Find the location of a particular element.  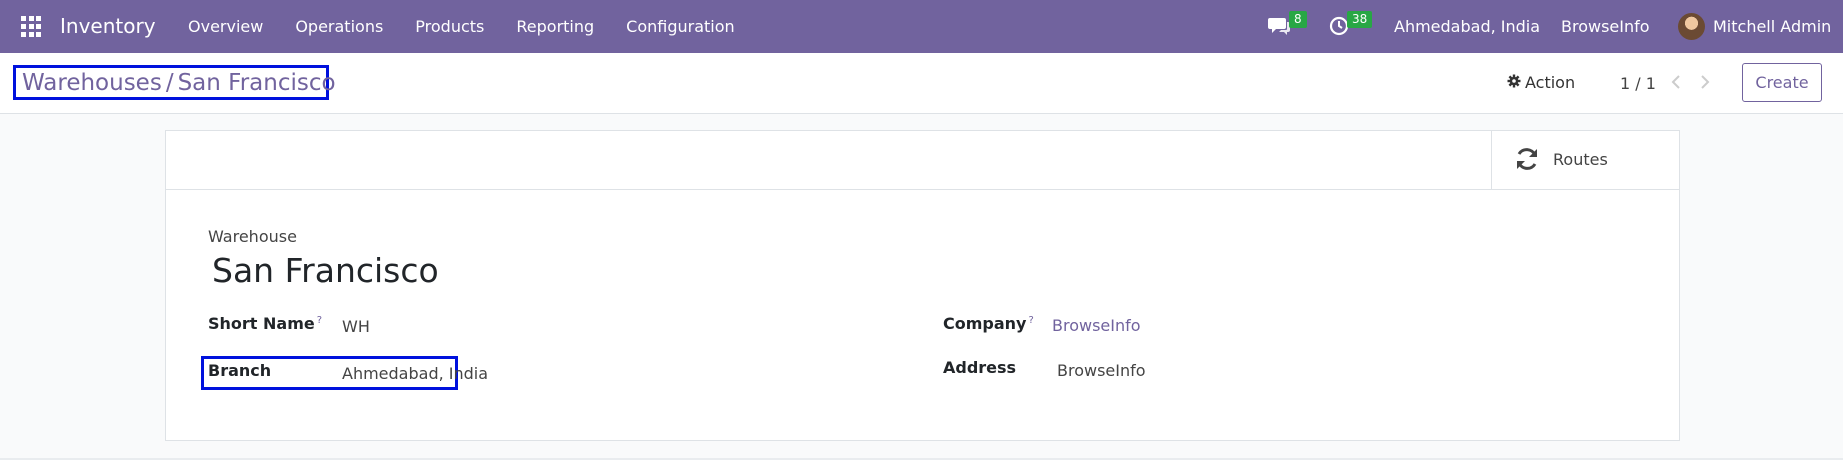

routes-label: Routes is located at coordinates (1580, 159).